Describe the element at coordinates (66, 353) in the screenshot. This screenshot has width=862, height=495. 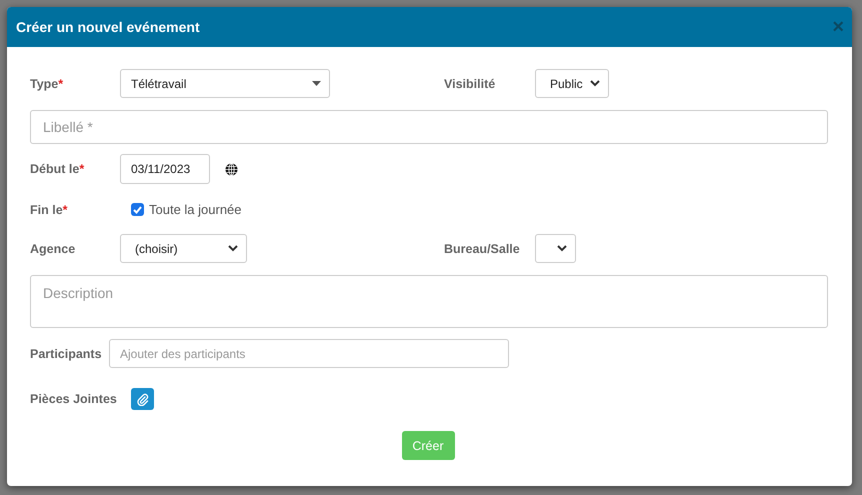
I see `field-label: Participants` at that location.